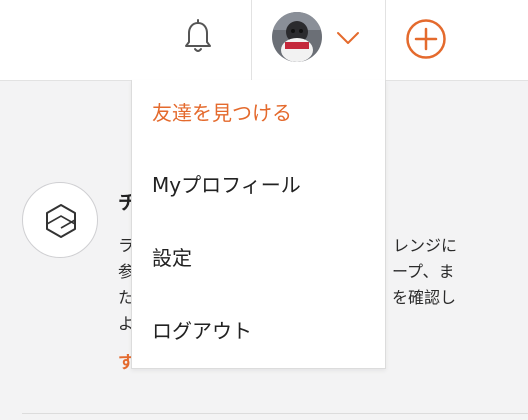 The image size is (528, 420). Describe the element at coordinates (425, 245) in the screenshot. I see `card-text-line: レンジに` at that location.